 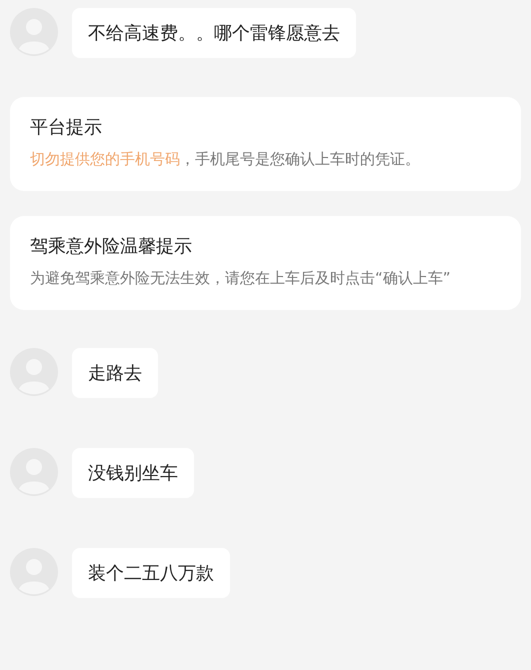 I want to click on notice-title: 平台提示, so click(x=66, y=127).